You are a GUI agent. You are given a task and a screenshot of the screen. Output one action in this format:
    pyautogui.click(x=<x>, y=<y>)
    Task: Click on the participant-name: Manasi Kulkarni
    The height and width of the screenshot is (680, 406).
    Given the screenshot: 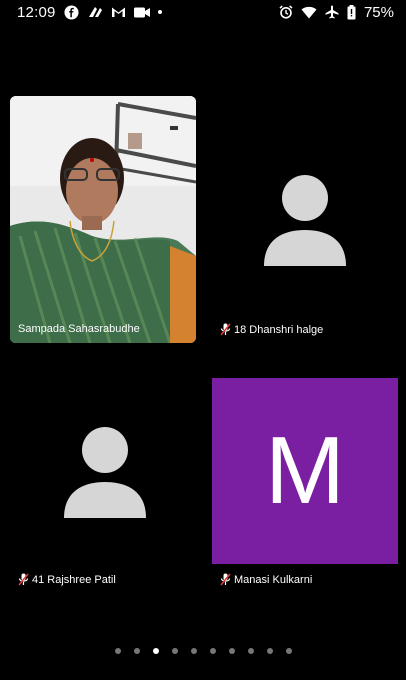 What is the action you would take?
    pyautogui.click(x=273, y=579)
    